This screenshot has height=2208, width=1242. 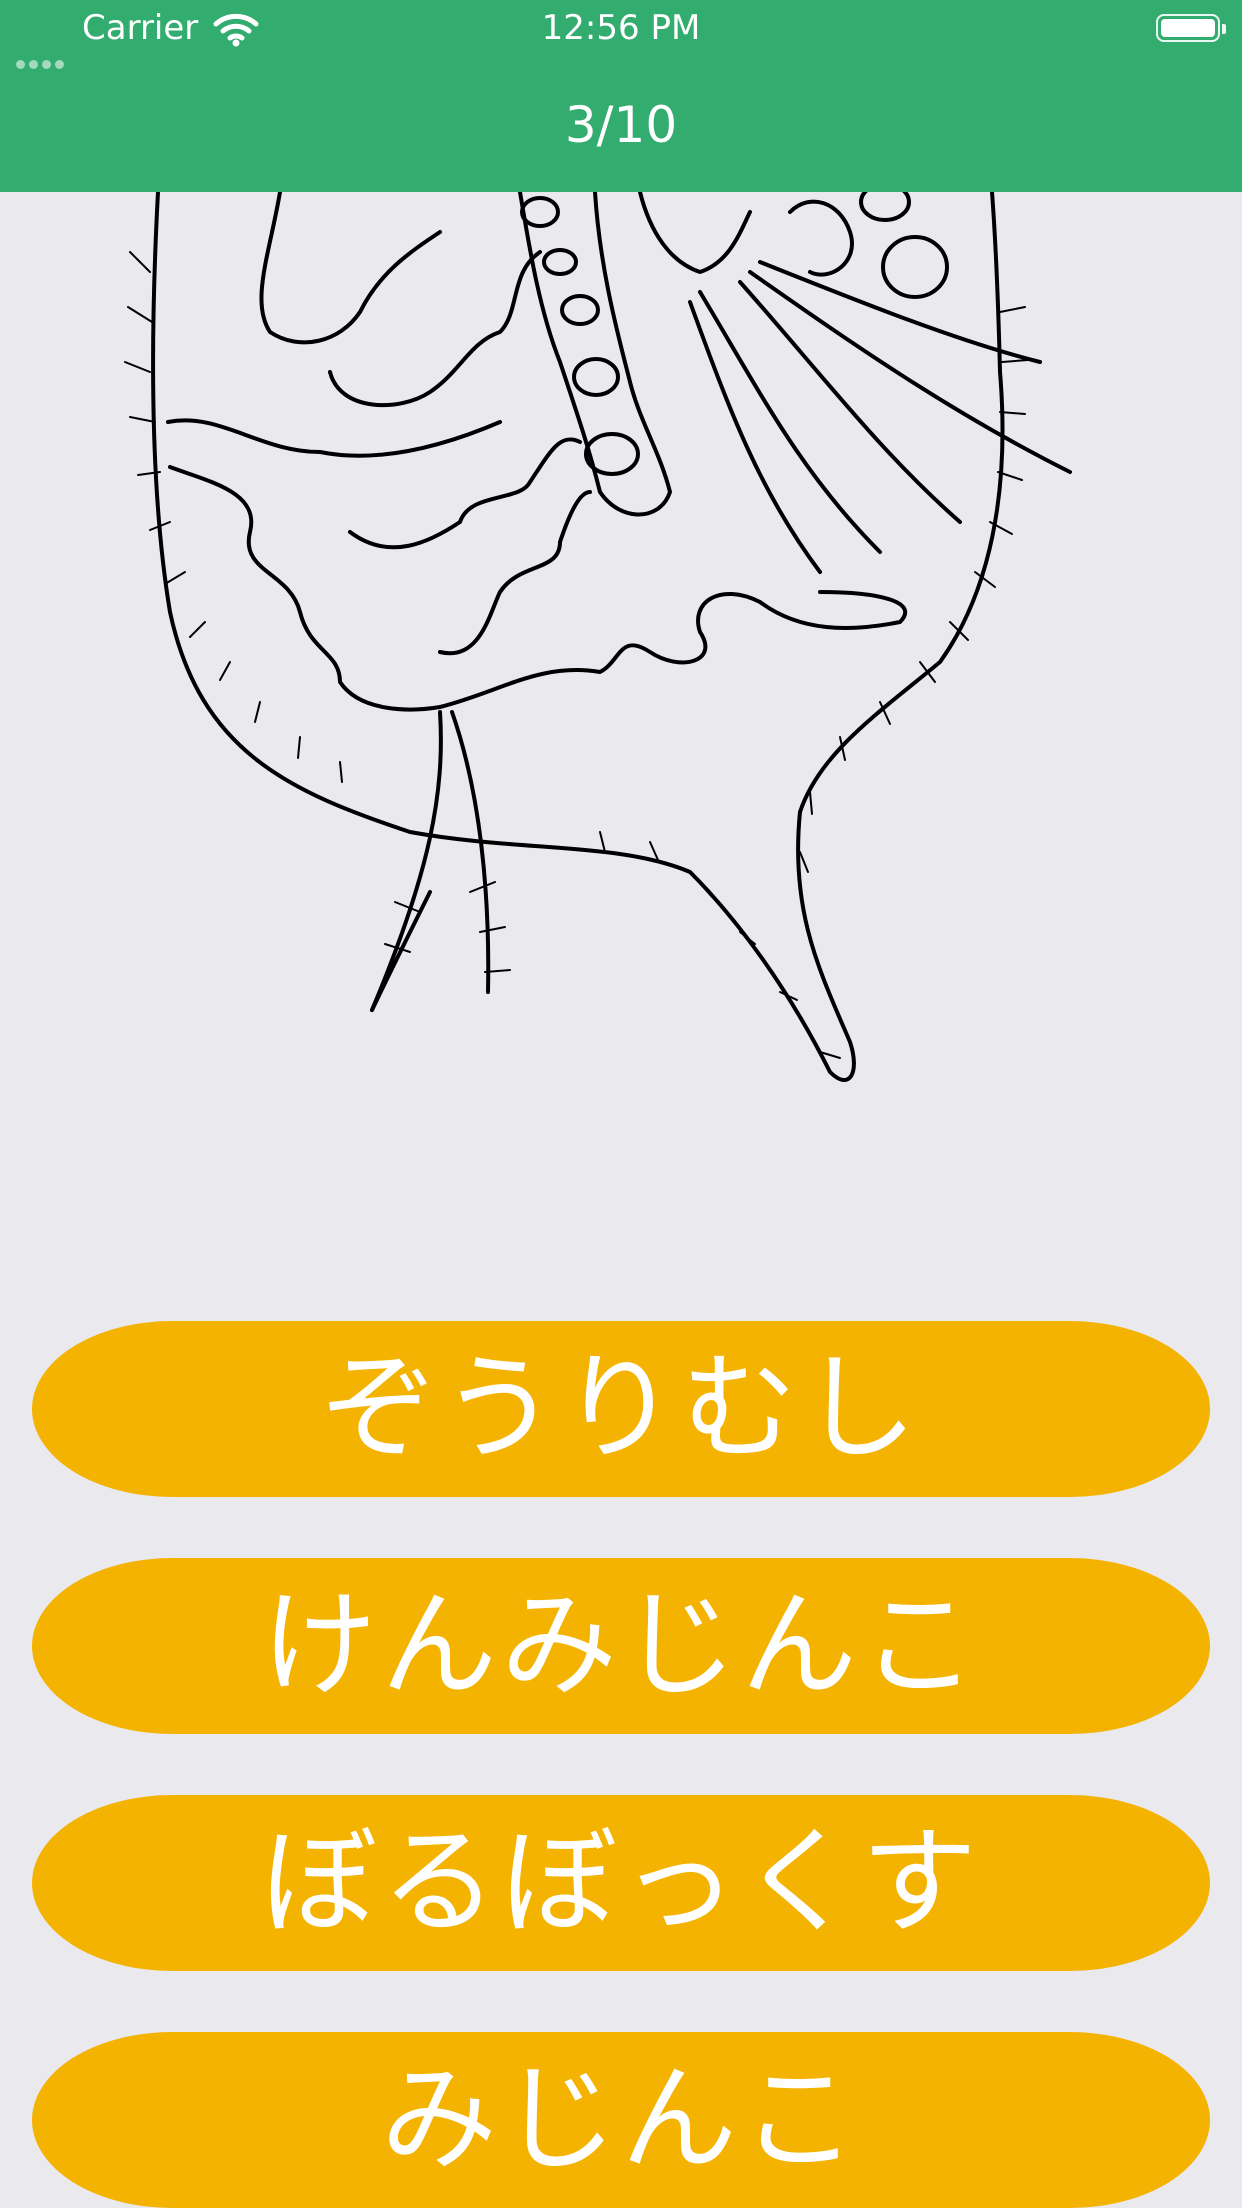 What do you see at coordinates (621, 125) in the screenshot?
I see `question-progress: 3/10` at bounding box center [621, 125].